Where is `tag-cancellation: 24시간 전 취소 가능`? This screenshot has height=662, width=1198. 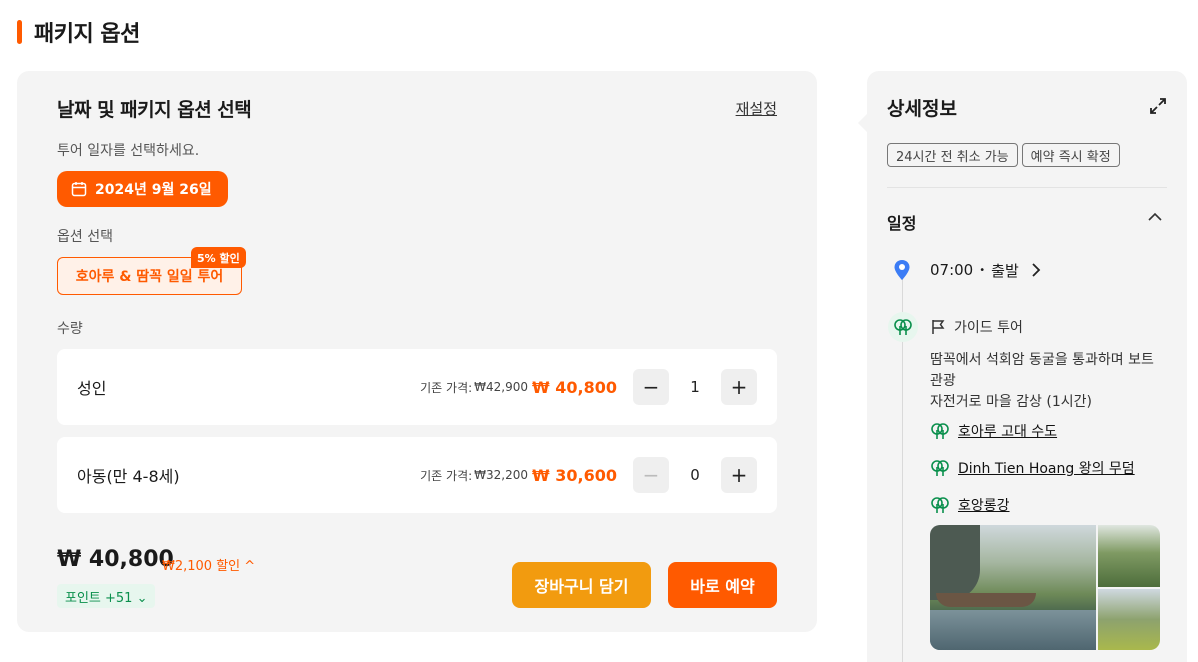
tag-cancellation: 24시간 전 취소 가능 is located at coordinates (952, 155).